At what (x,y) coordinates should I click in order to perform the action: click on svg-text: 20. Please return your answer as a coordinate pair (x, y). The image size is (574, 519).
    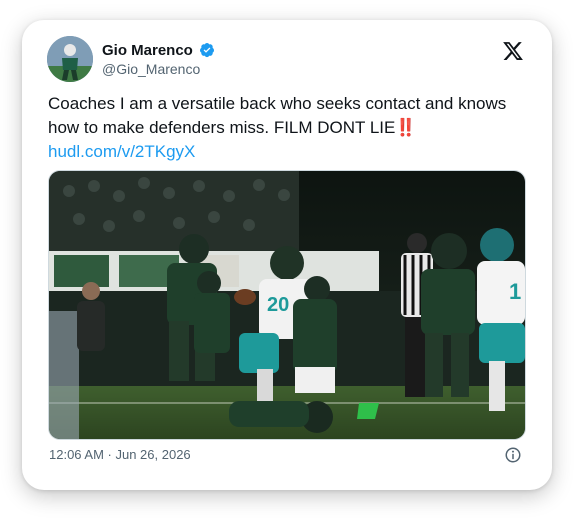
    Looking at the image, I should click on (278, 305).